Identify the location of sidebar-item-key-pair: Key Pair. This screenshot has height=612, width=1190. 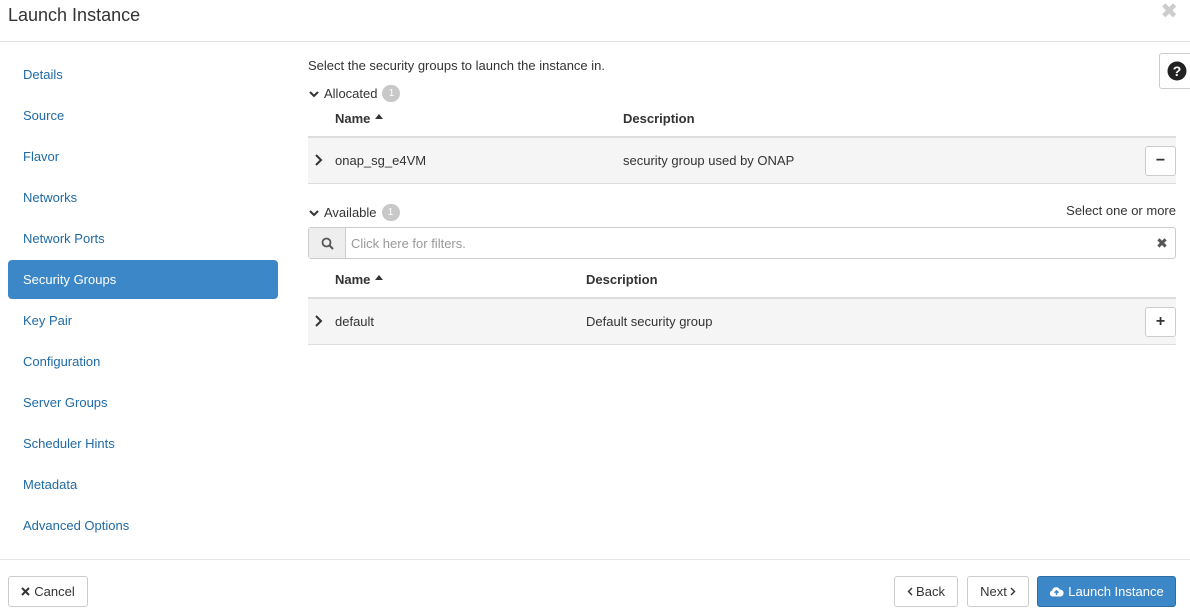
(143, 320).